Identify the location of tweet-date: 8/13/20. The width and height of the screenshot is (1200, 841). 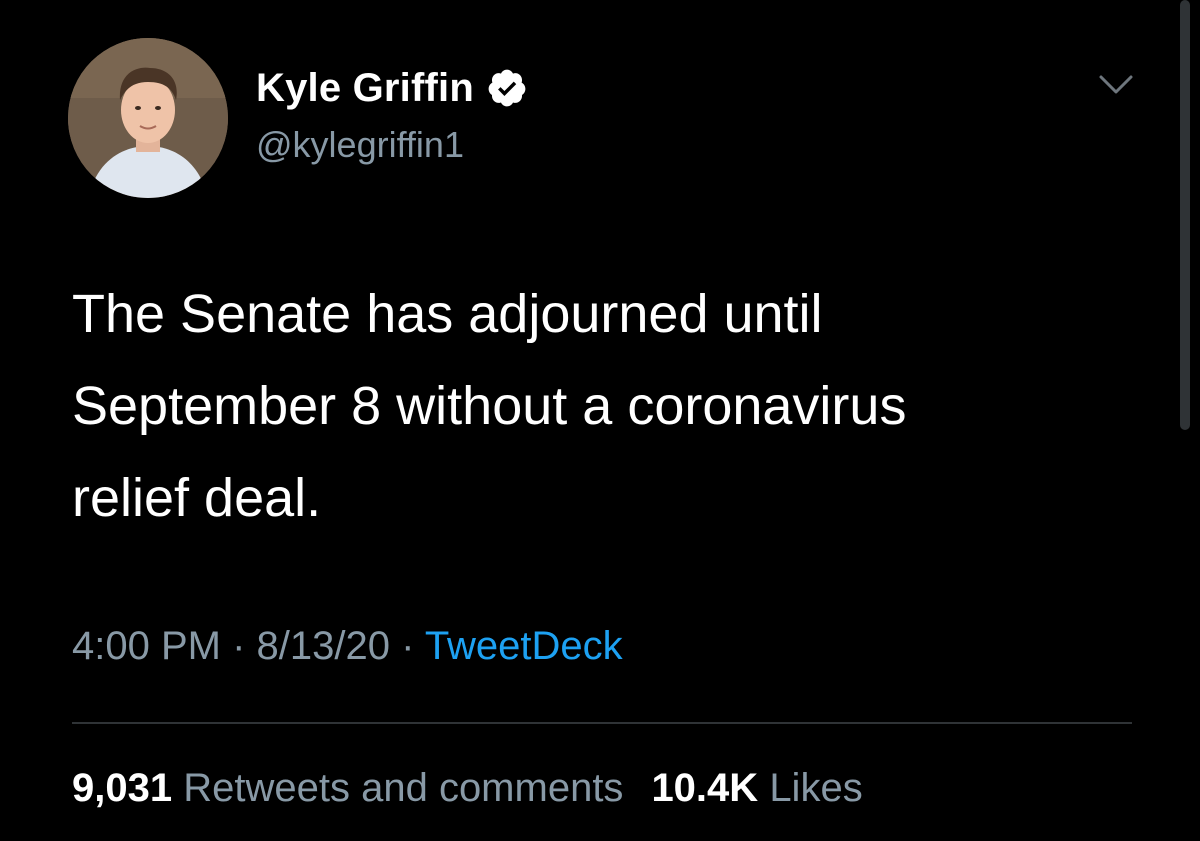
(323, 646).